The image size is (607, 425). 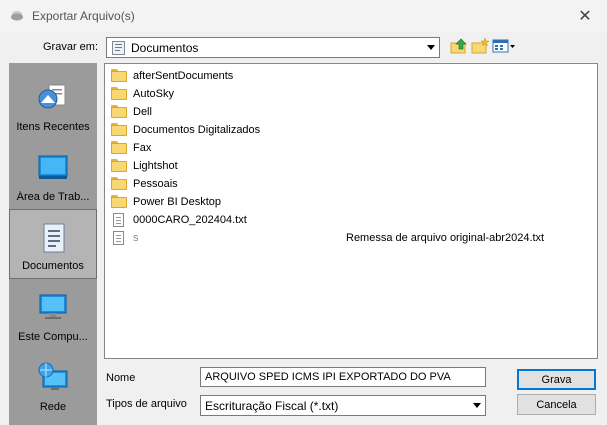 What do you see at coordinates (52, 96) in the screenshot?
I see `recent-items-icon` at bounding box center [52, 96].